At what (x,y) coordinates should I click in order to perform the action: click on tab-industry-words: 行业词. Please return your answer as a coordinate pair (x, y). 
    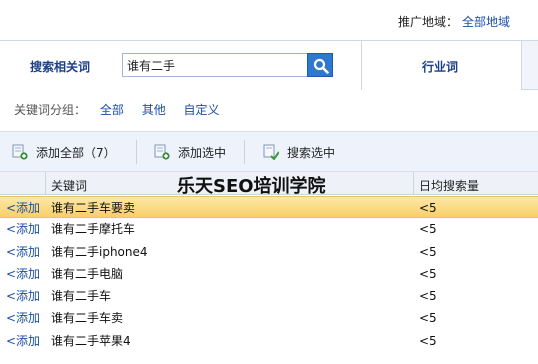
    Looking at the image, I should click on (442, 65).